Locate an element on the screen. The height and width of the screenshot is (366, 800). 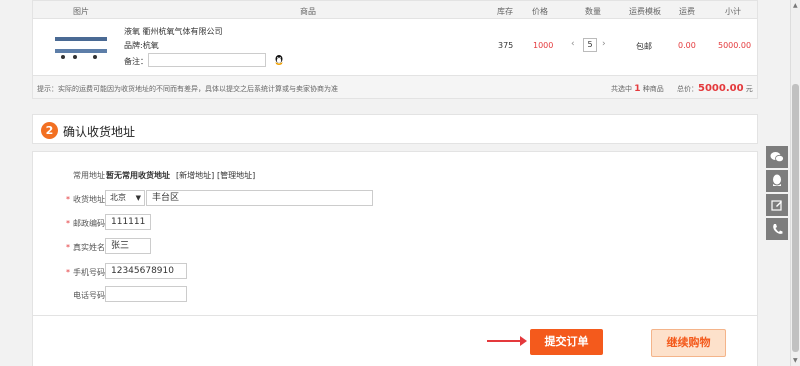
price-value: 1000 is located at coordinates (543, 45).